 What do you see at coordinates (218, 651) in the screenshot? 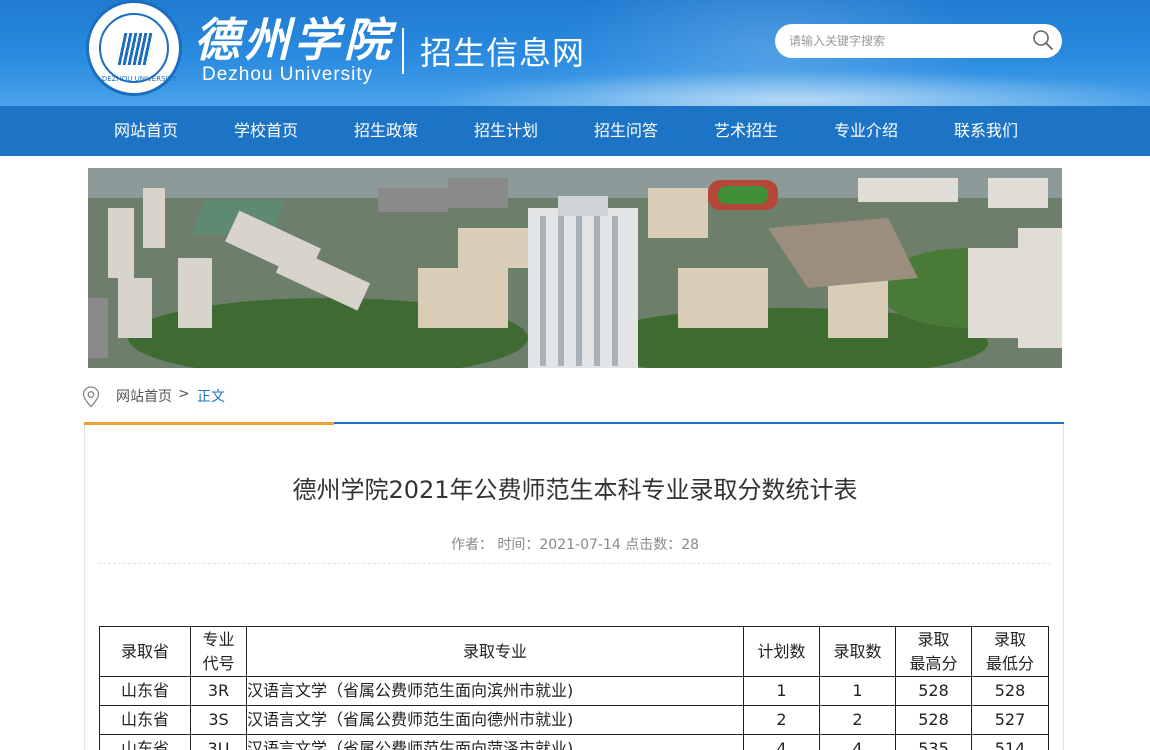
I see `header-major-code: 专业 代号` at bounding box center [218, 651].